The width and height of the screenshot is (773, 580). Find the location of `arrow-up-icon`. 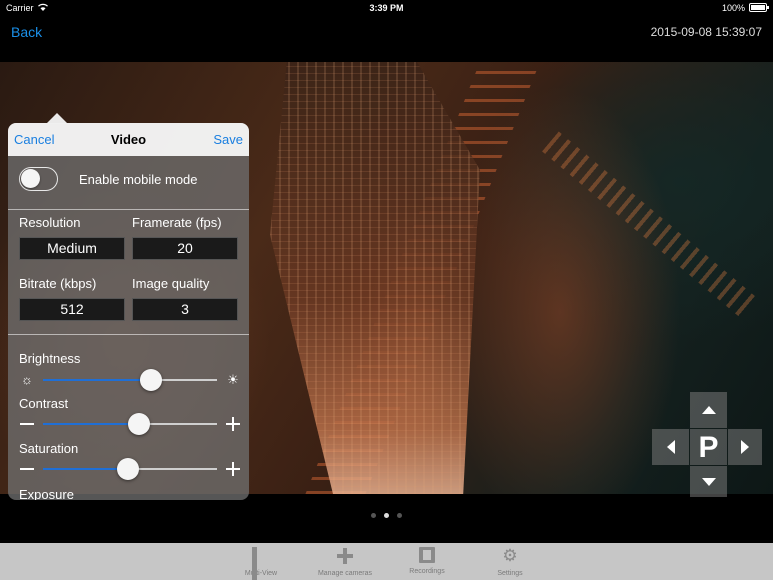

arrow-up-icon is located at coordinates (708, 410).